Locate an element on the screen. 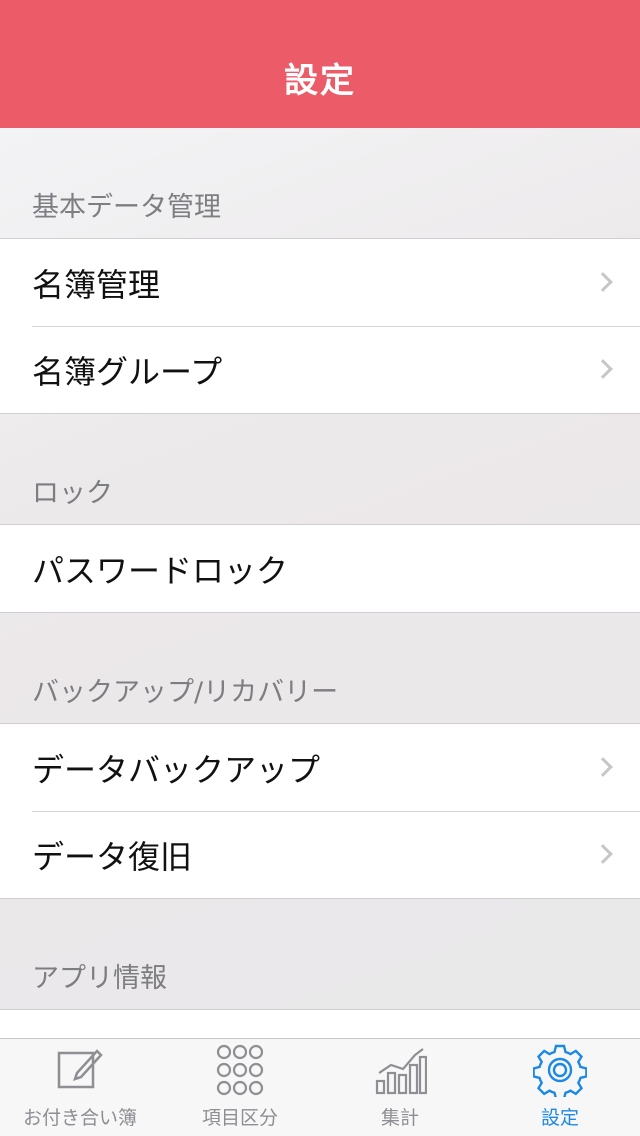  row-roster-management: 名簿管理 is located at coordinates (320, 282).